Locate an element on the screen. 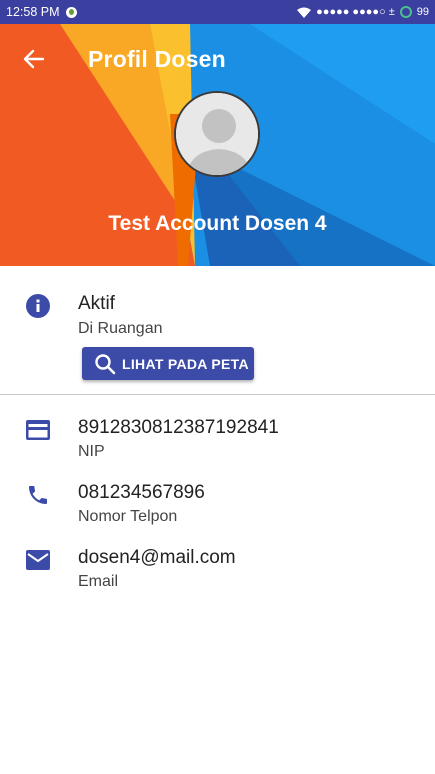 The image size is (435, 774). person-placeholder-icon is located at coordinates (217, 134).